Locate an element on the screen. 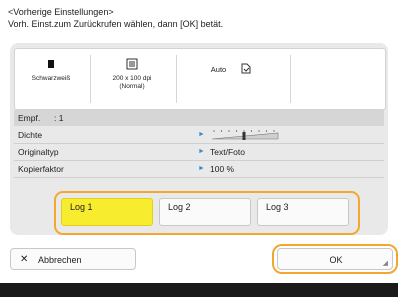 This screenshot has width=398, height=297. resolution-card: 200 x 100 dpi (Normal) is located at coordinates (132, 79).